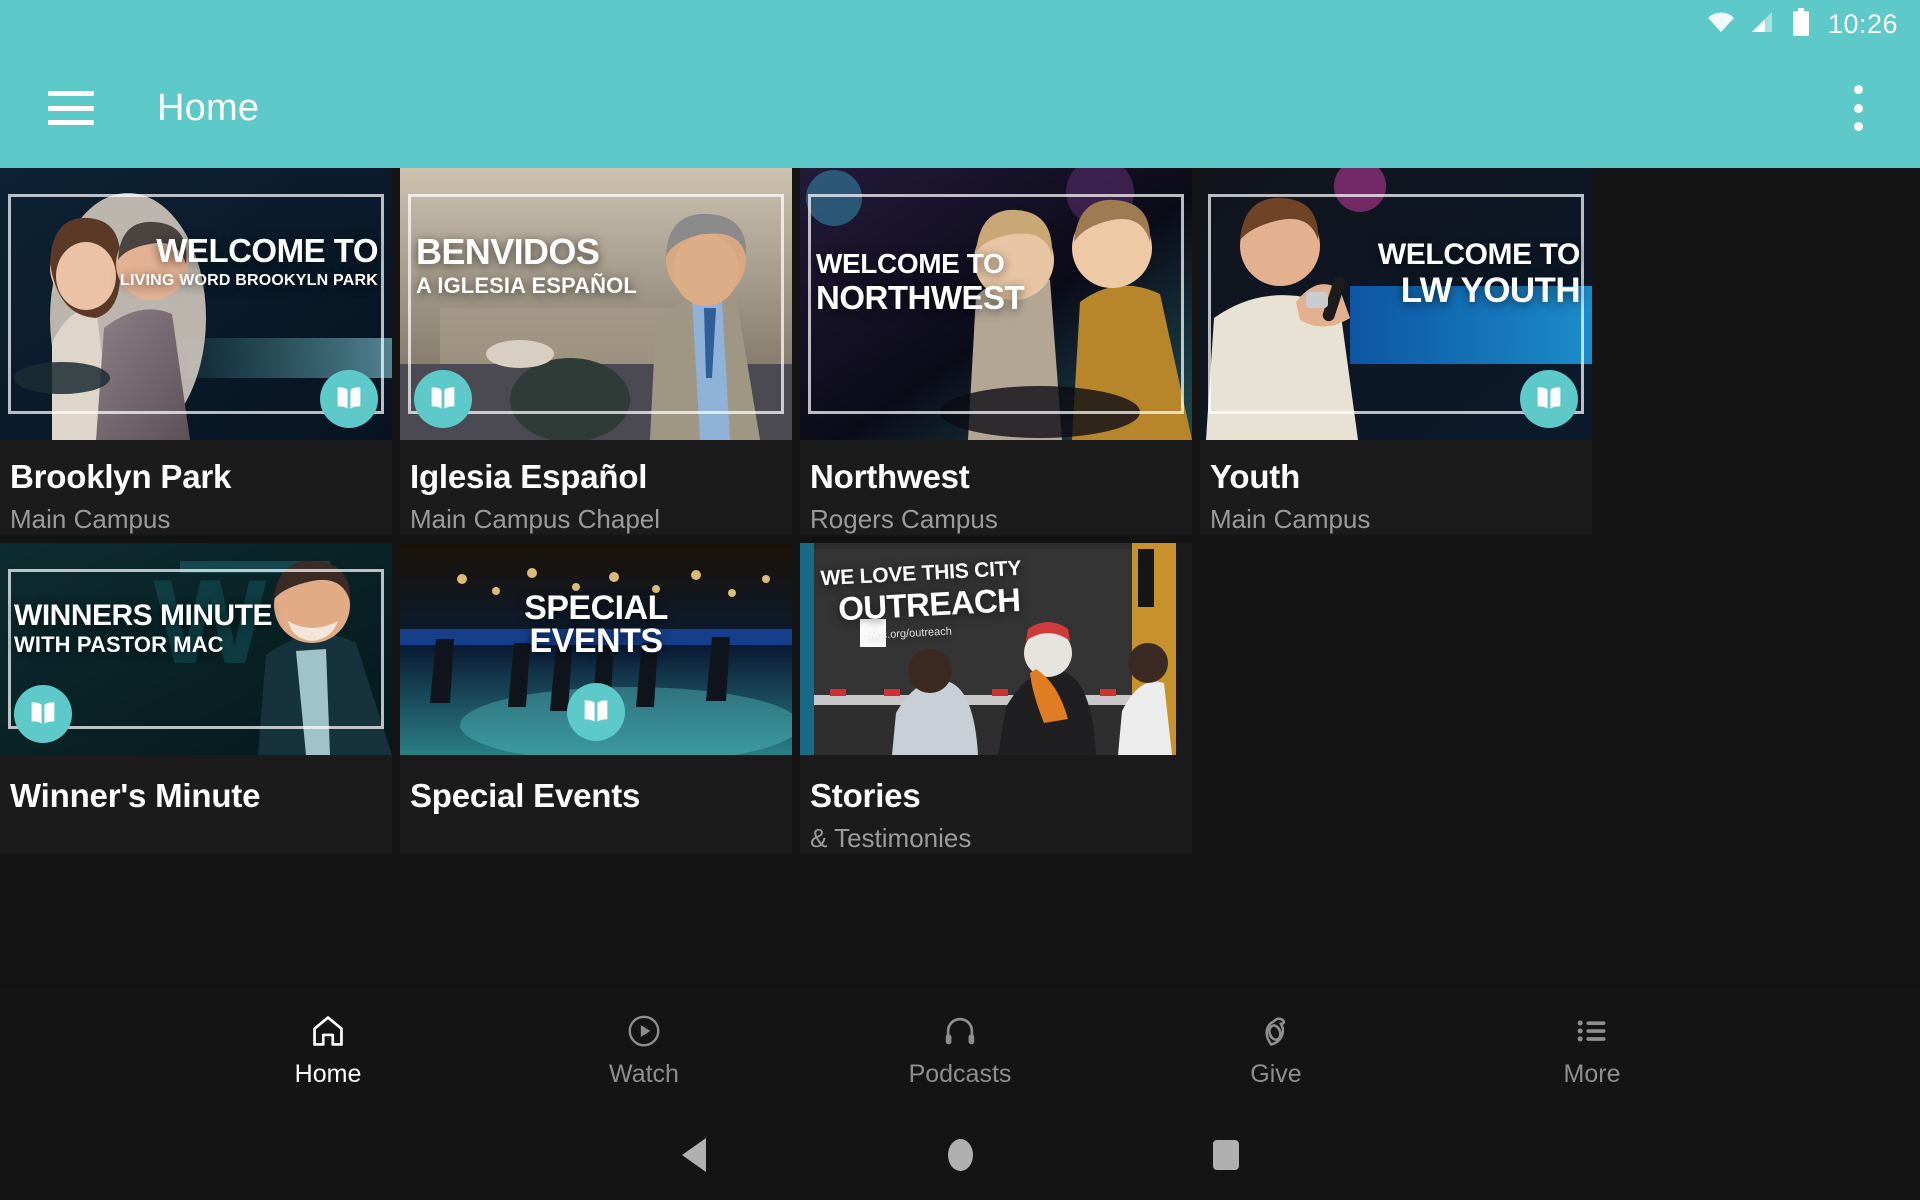 This screenshot has height=1200, width=1920. I want to click on headphones-icon, so click(960, 1031).